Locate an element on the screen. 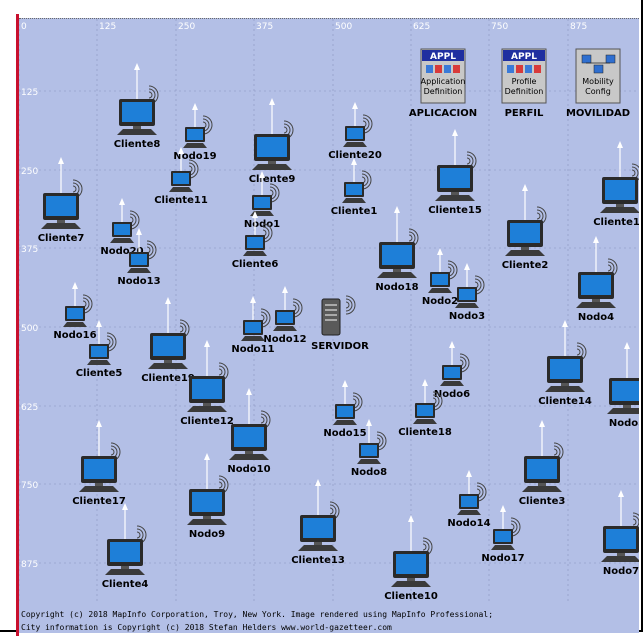 The image size is (643, 636). node-cliente8: Cliente8 is located at coordinates (137, 106).